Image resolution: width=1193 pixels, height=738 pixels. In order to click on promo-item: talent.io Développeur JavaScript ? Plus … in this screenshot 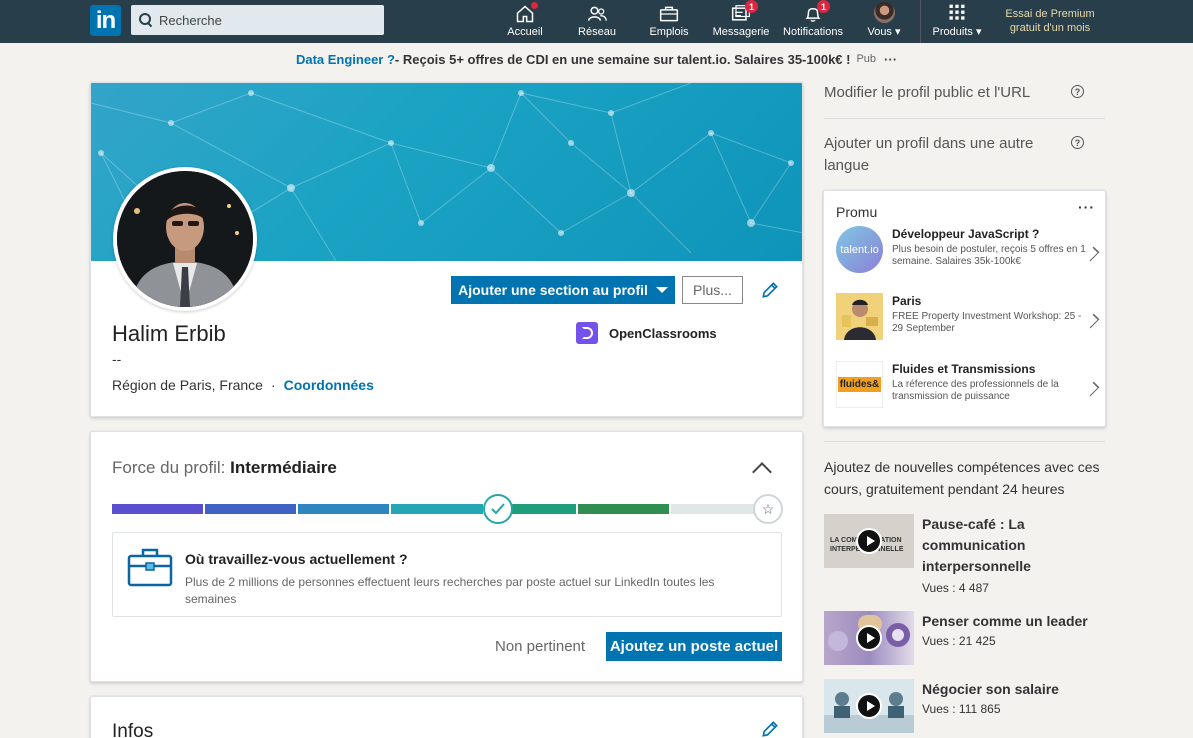, I will do `click(968, 254)`.